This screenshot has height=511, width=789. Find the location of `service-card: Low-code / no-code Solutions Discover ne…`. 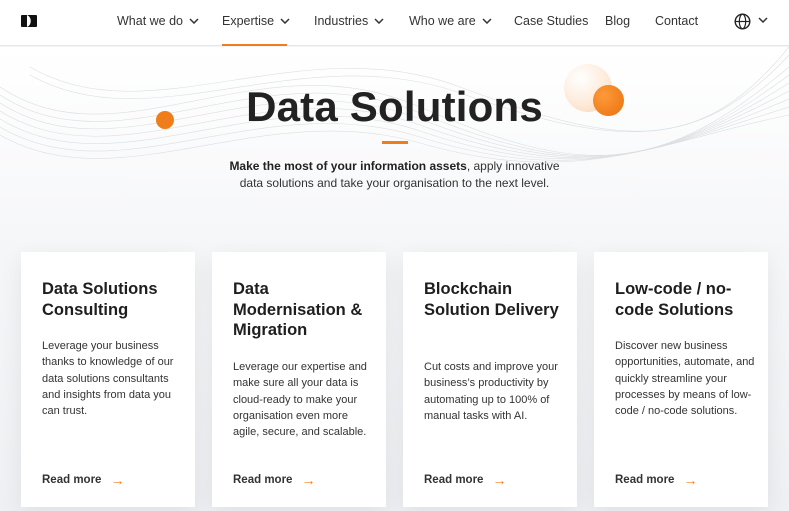

service-card: Low-code / no-code Solutions Discover ne… is located at coordinates (681, 379).